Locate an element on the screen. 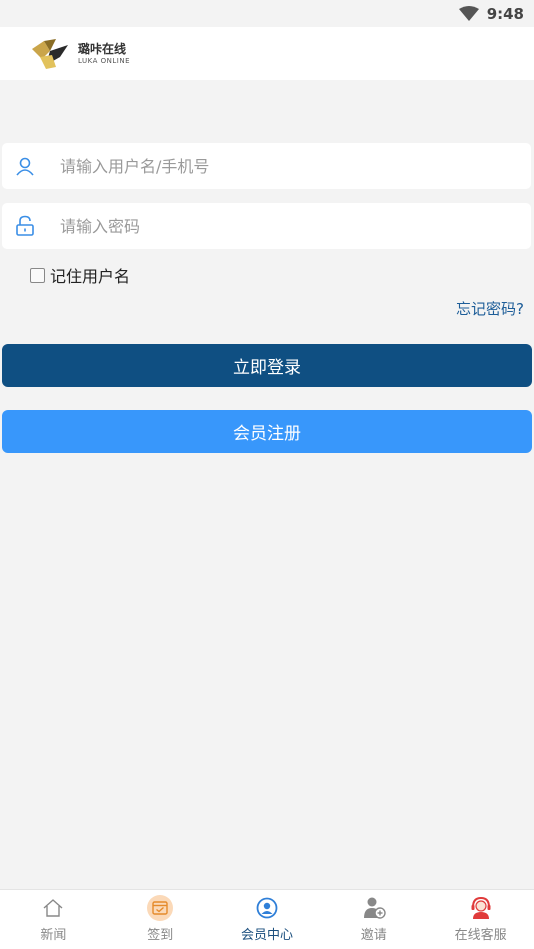 The width and height of the screenshot is (534, 949). tab-checkin: 签到 is located at coordinates (160, 919).